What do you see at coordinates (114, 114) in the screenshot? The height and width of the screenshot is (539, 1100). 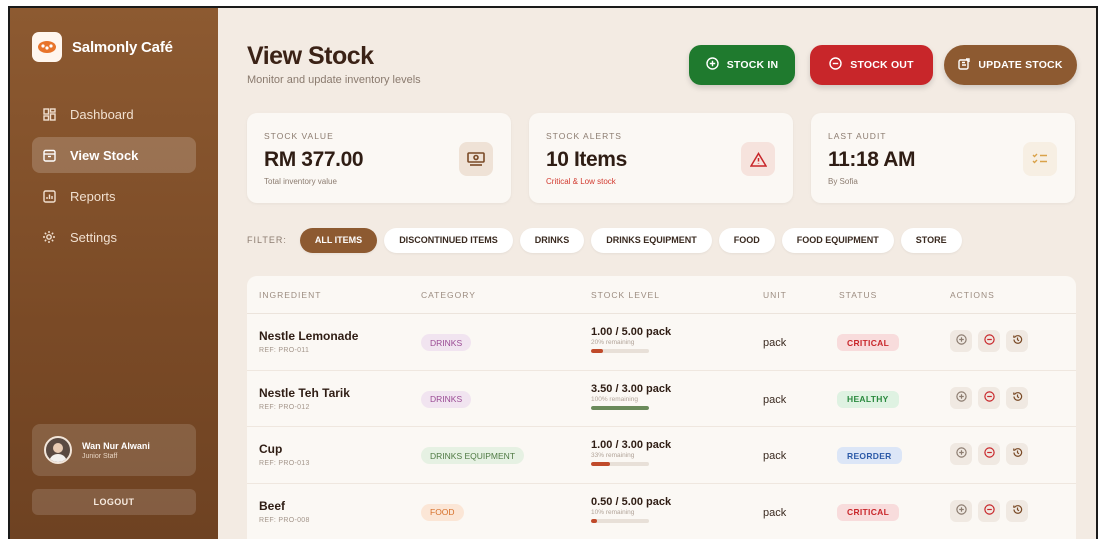 I see `sidebar-item-dashboard: Dashboard` at bounding box center [114, 114].